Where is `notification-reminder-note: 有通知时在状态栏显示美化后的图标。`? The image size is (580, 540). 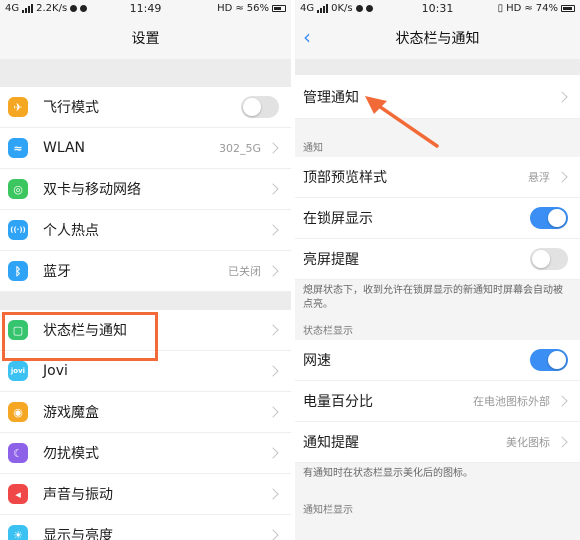 notification-reminder-note: 有通知时在状态栏显示美化后的图标。 is located at coordinates (437, 474).